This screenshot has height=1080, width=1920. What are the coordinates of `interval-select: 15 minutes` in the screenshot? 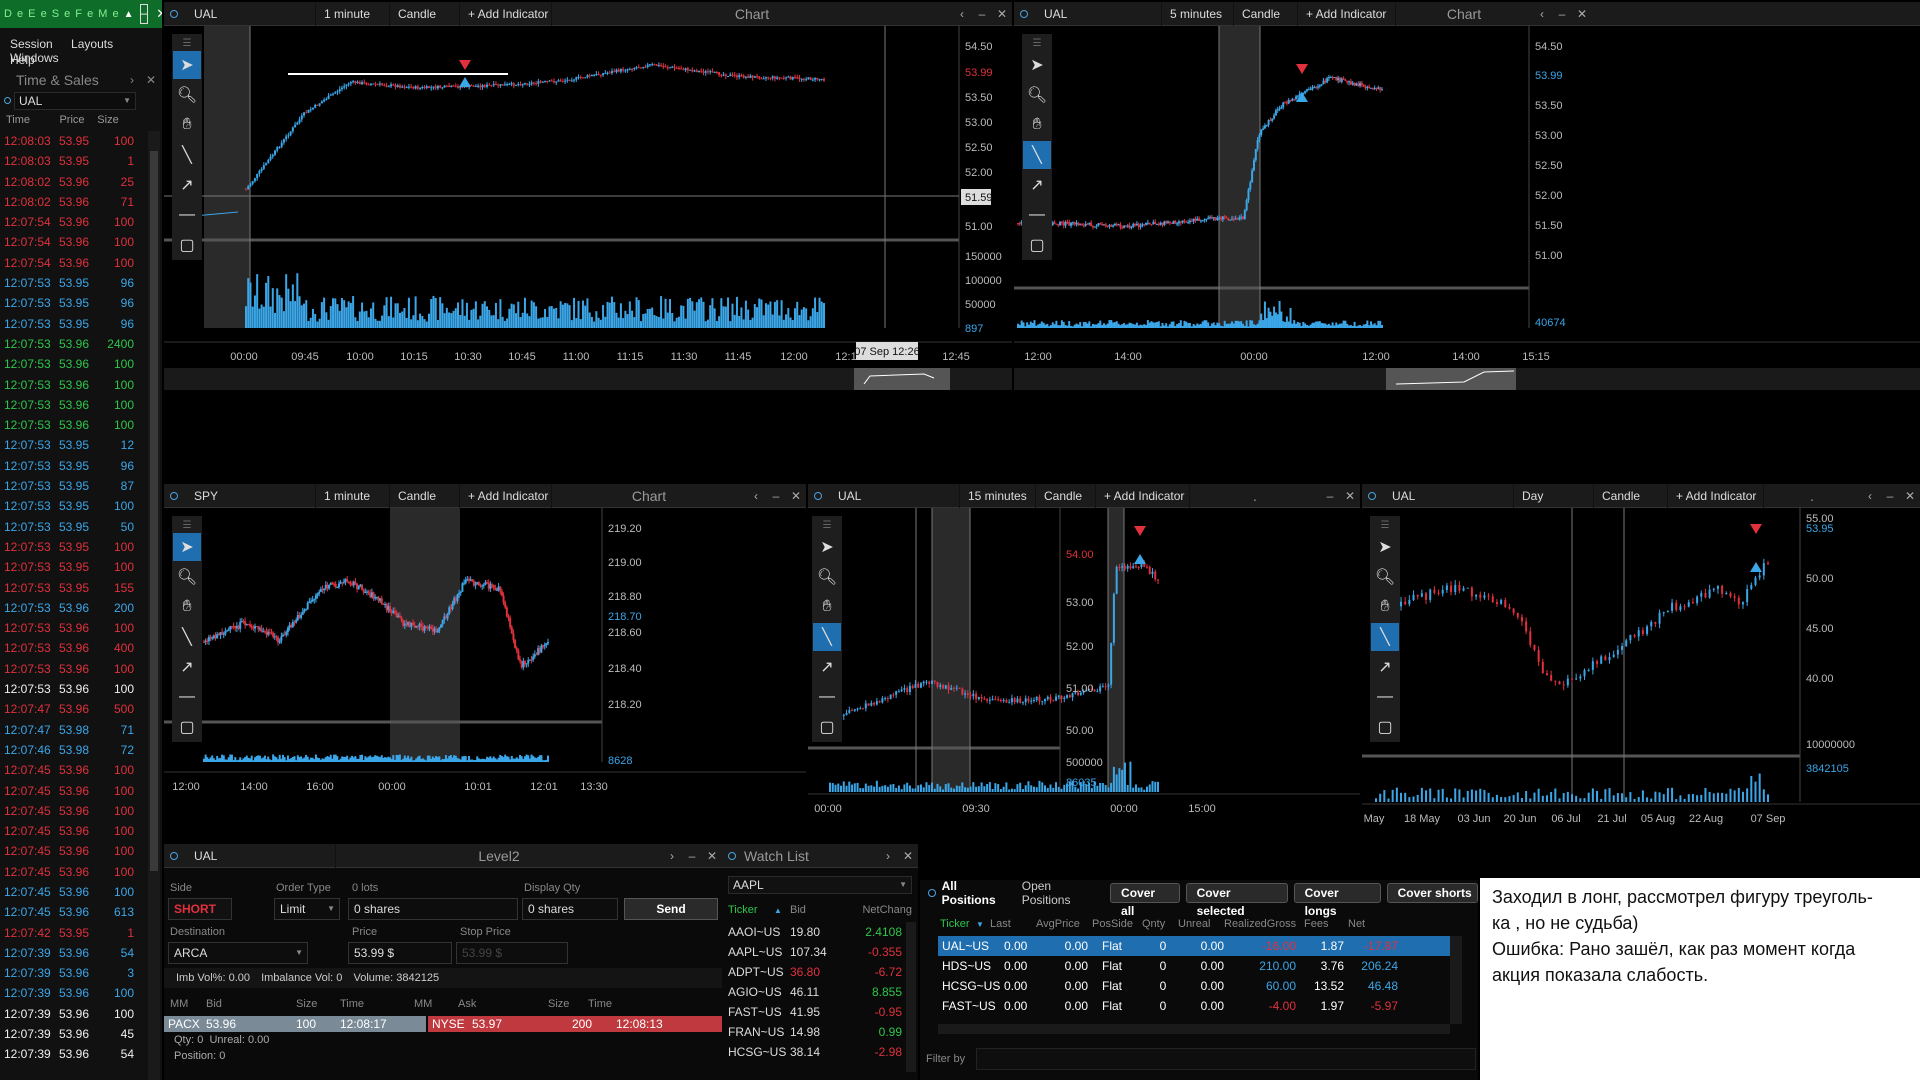 It's located at (998, 496).